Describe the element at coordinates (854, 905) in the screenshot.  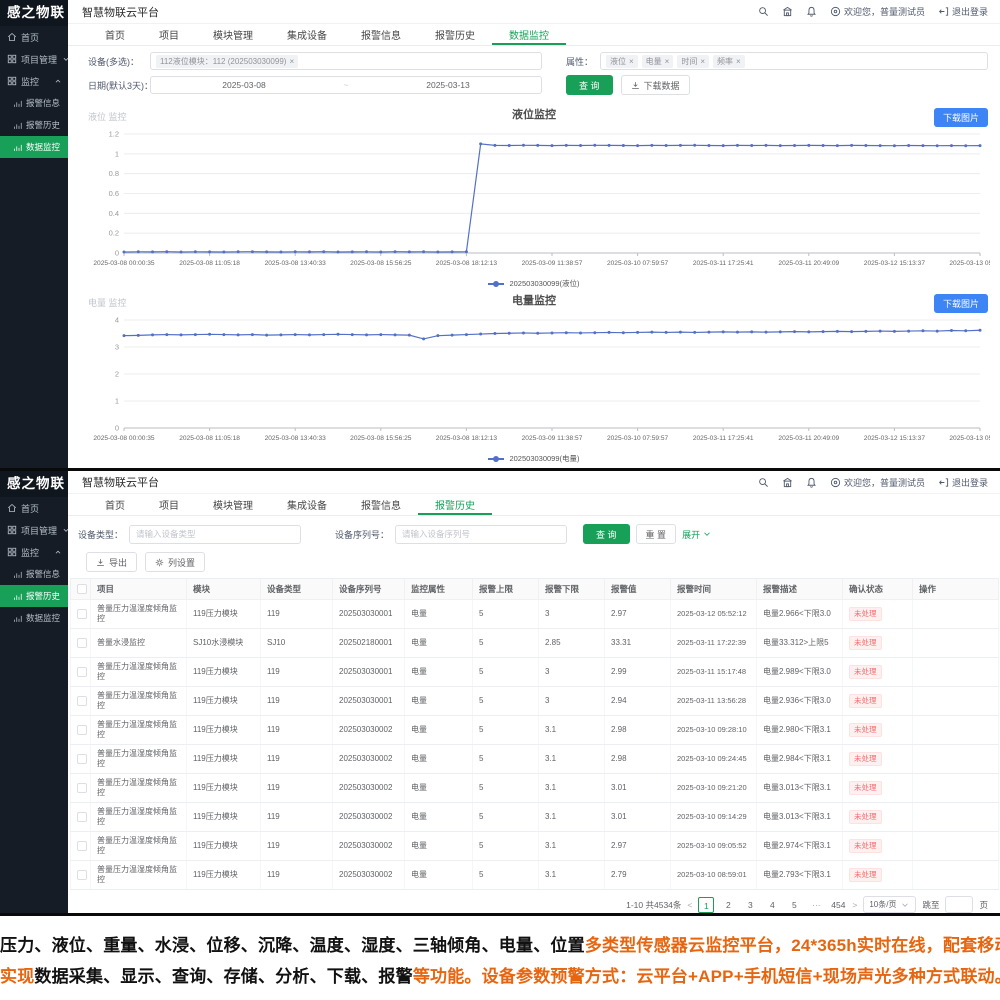
I see `next-page-button: >` at that location.